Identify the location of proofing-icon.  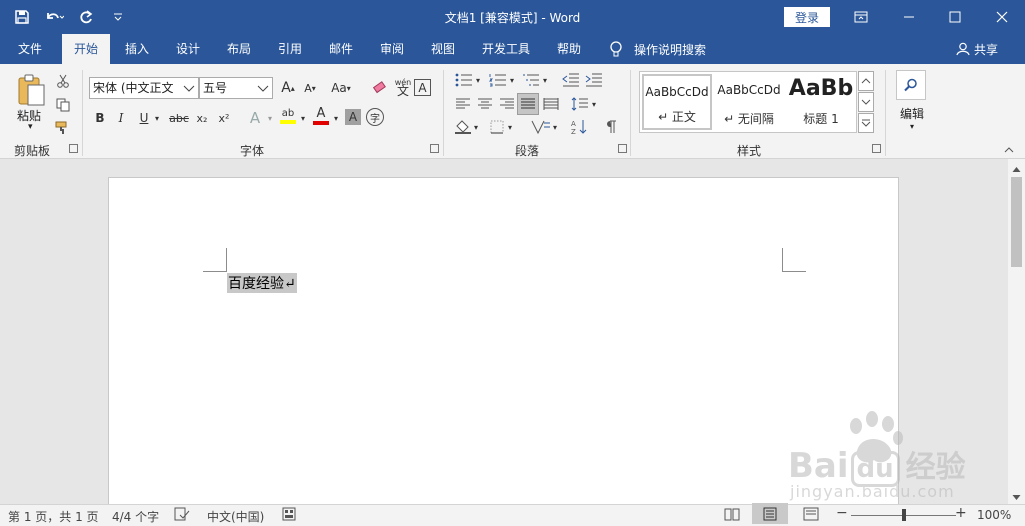
(182, 515).